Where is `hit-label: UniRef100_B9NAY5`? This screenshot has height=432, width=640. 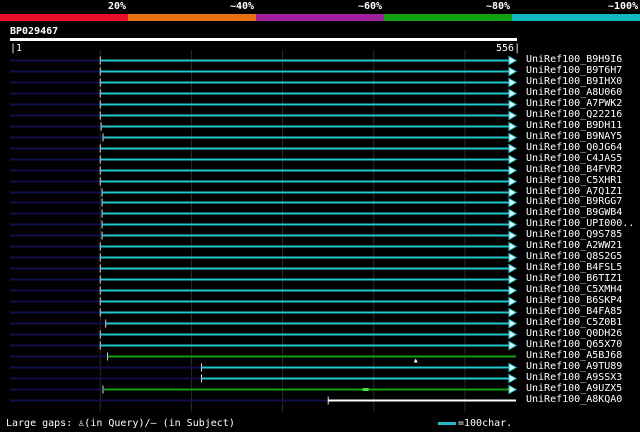
hit-label: UniRef100_B9NAY5 is located at coordinates (574, 136).